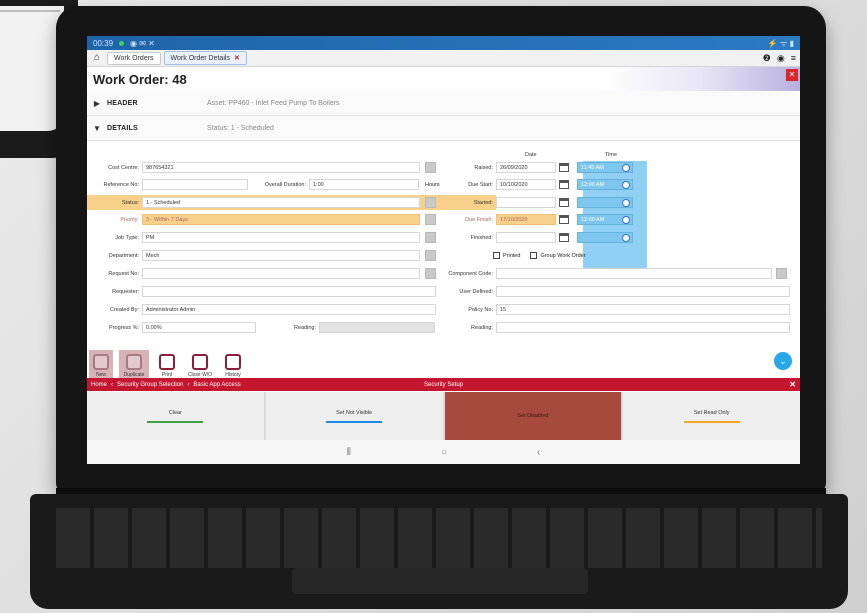  What do you see at coordinates (199, 327) in the screenshot?
I see `progress-field: 0.00%` at bounding box center [199, 327].